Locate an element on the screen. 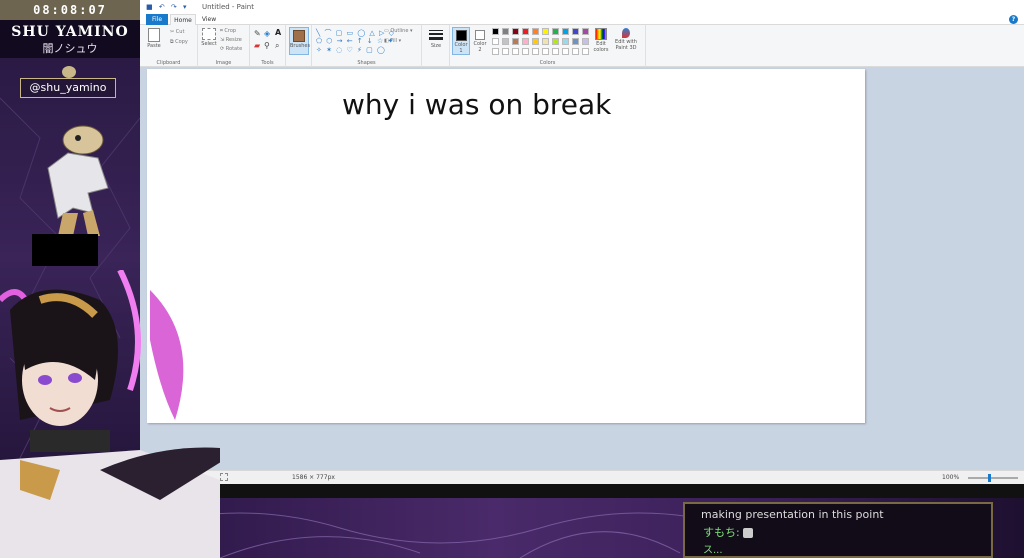  shapes-gallery-row2: ⬠ ⬡ → ← ↑ ↓ ☆ ✦ is located at coordinates (355, 41).